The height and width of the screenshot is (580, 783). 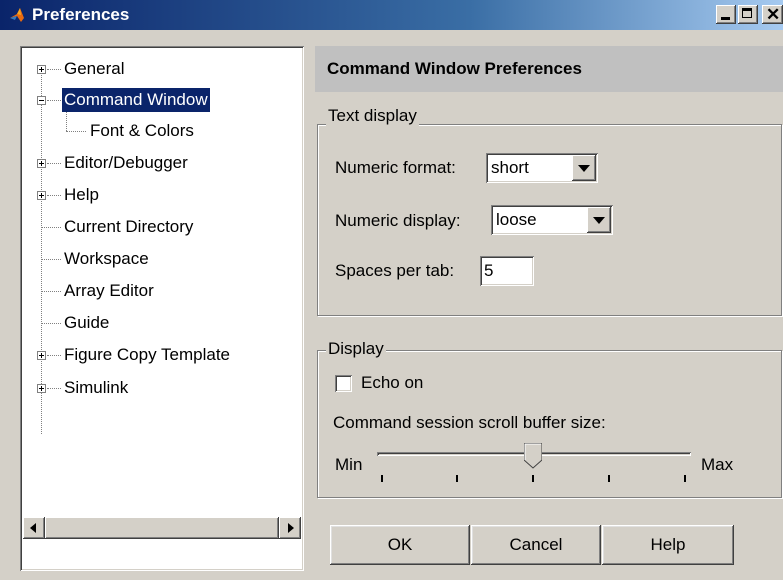 What do you see at coordinates (489, 270) in the screenshot?
I see `spaces-per-tab-value: 5` at bounding box center [489, 270].